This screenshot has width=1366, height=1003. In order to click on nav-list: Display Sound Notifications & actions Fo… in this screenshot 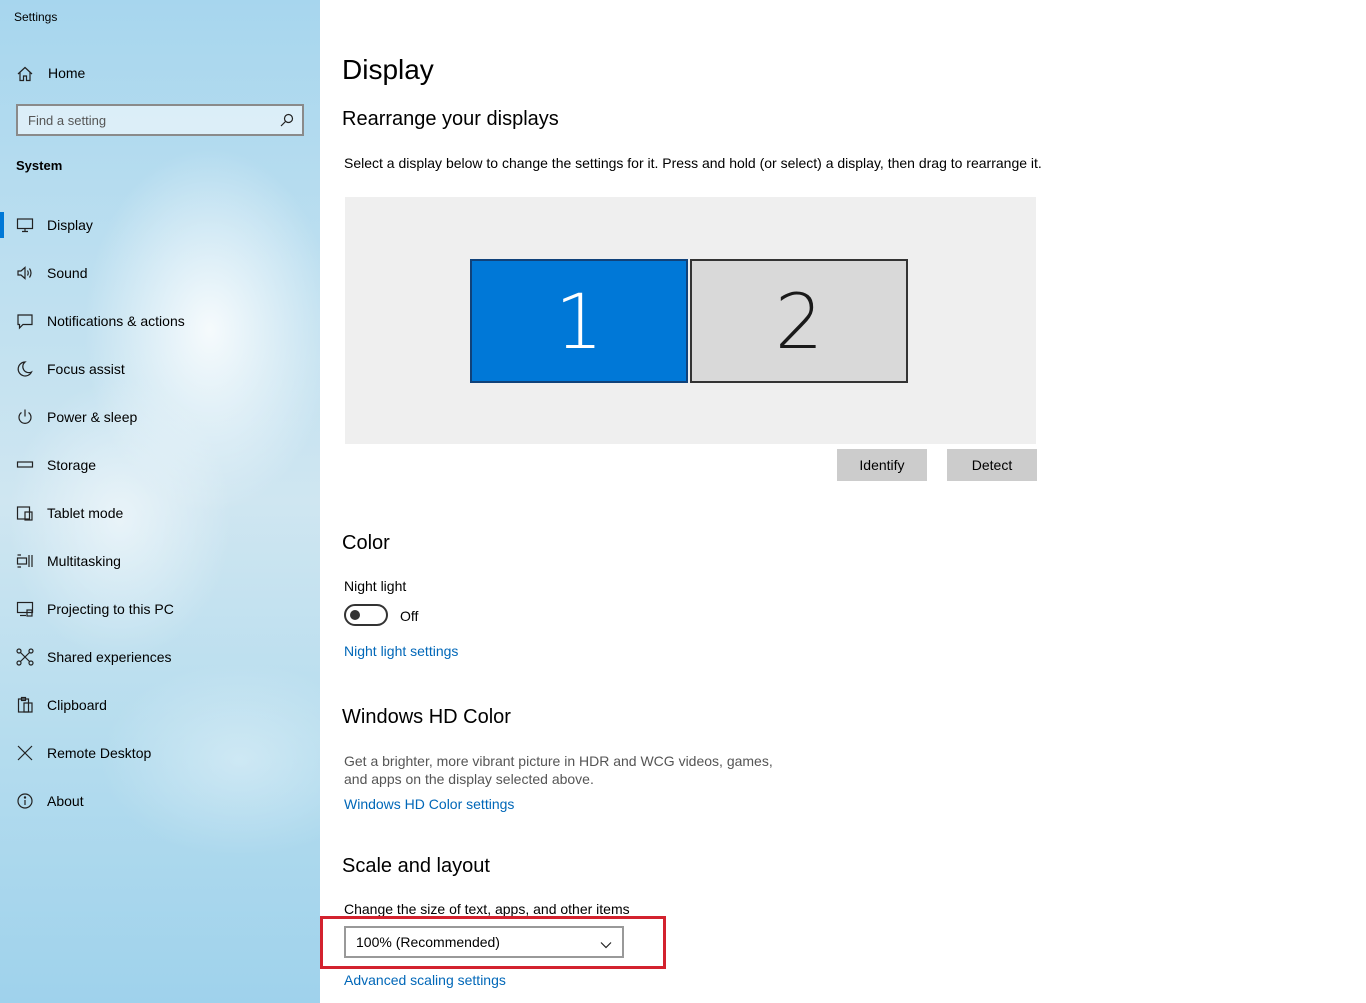, I will do `click(160, 520)`.